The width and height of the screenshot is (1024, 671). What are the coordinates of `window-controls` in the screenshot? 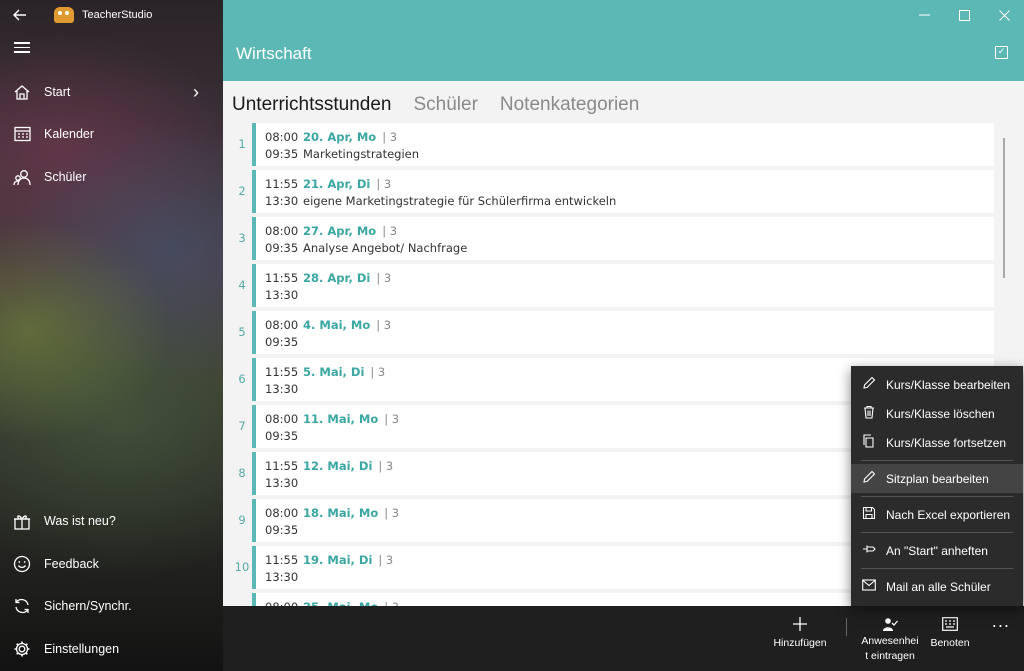 It's located at (964, 15).